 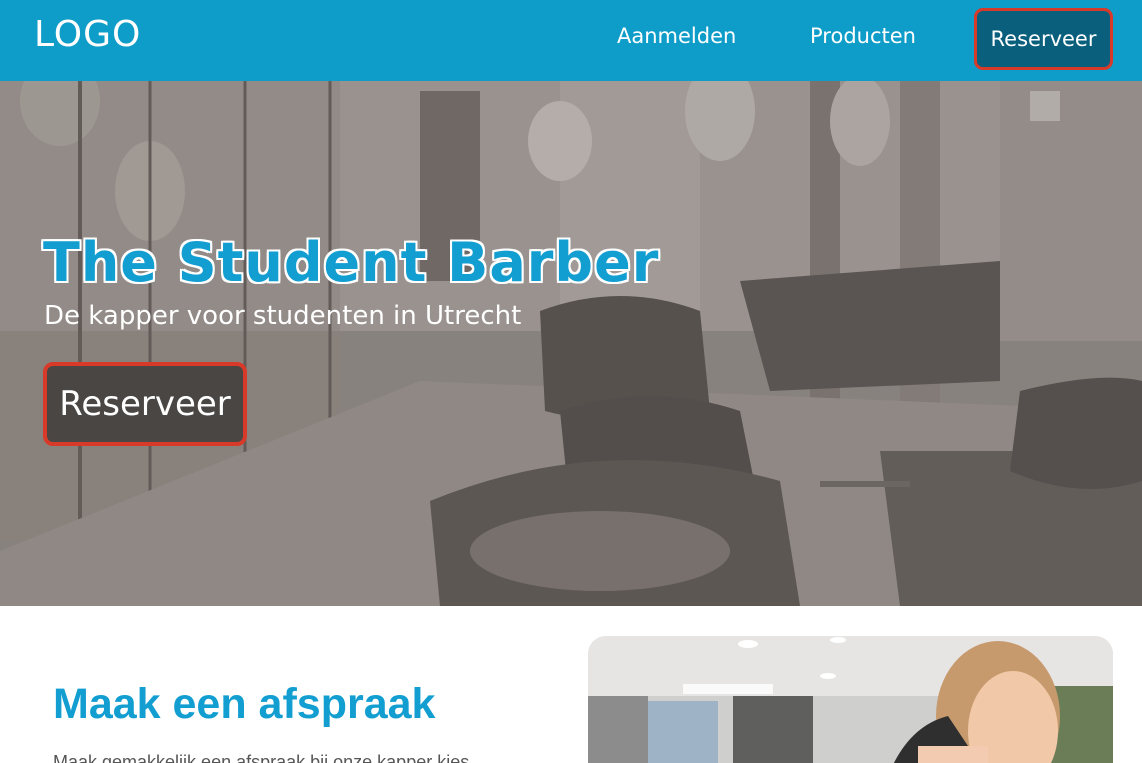 I want to click on hero-subtitle: De kapper voor studenten in Utrecht, so click(x=283, y=316).